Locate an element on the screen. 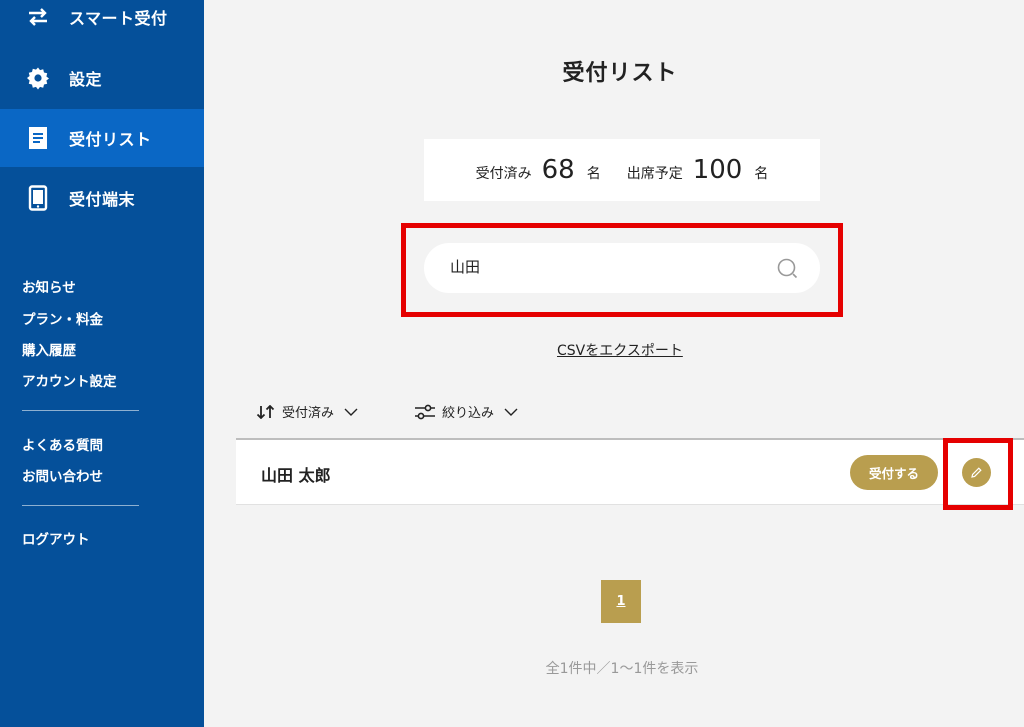 The height and width of the screenshot is (727, 1024). link-account-settings: アカウント設定 is located at coordinates (69, 380).